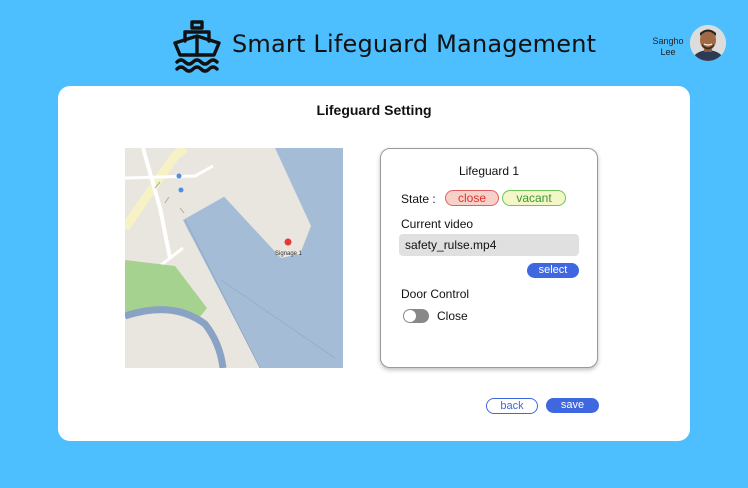 Image resolution: width=748 pixels, height=488 pixels. I want to click on user-last-name: Lee, so click(668, 52).